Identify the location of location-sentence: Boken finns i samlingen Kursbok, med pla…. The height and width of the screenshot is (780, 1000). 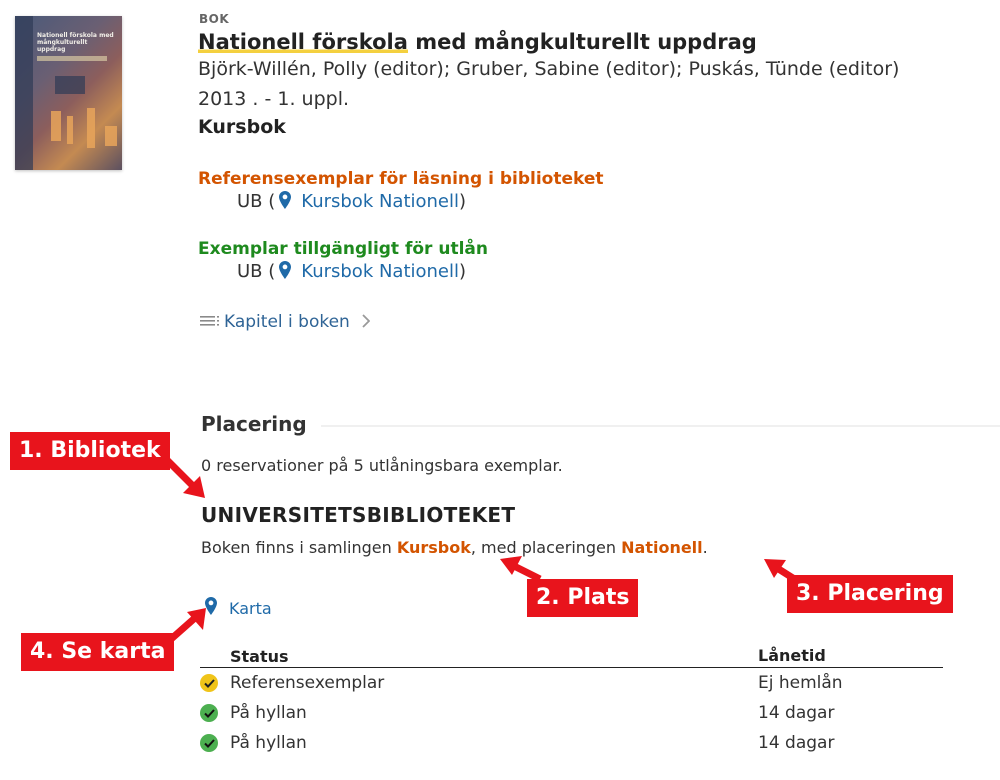
(454, 547).